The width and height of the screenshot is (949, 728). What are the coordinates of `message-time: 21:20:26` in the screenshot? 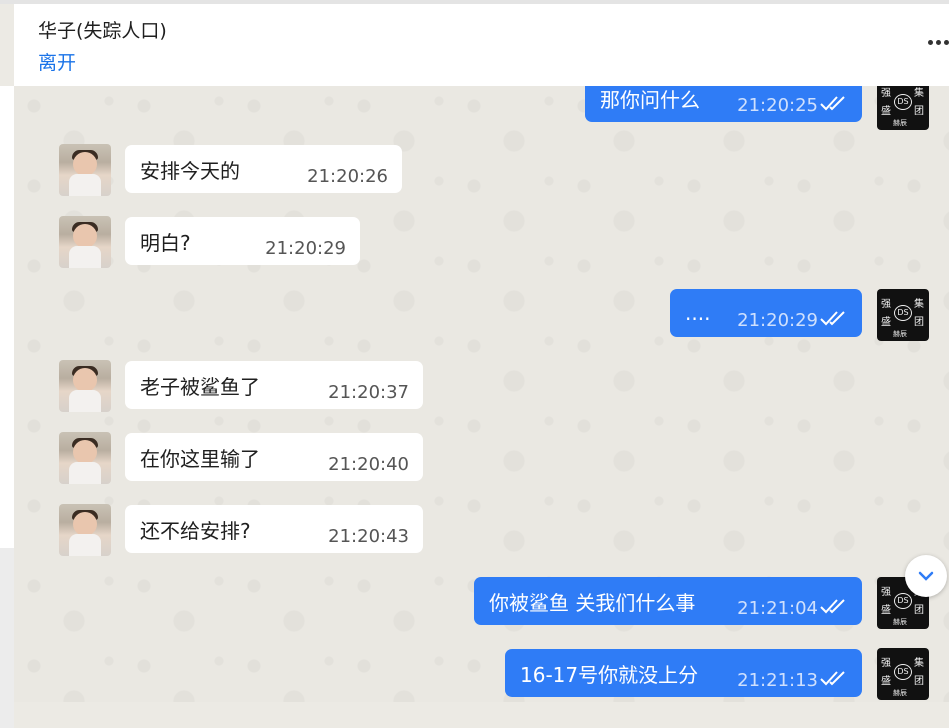 It's located at (347, 176).